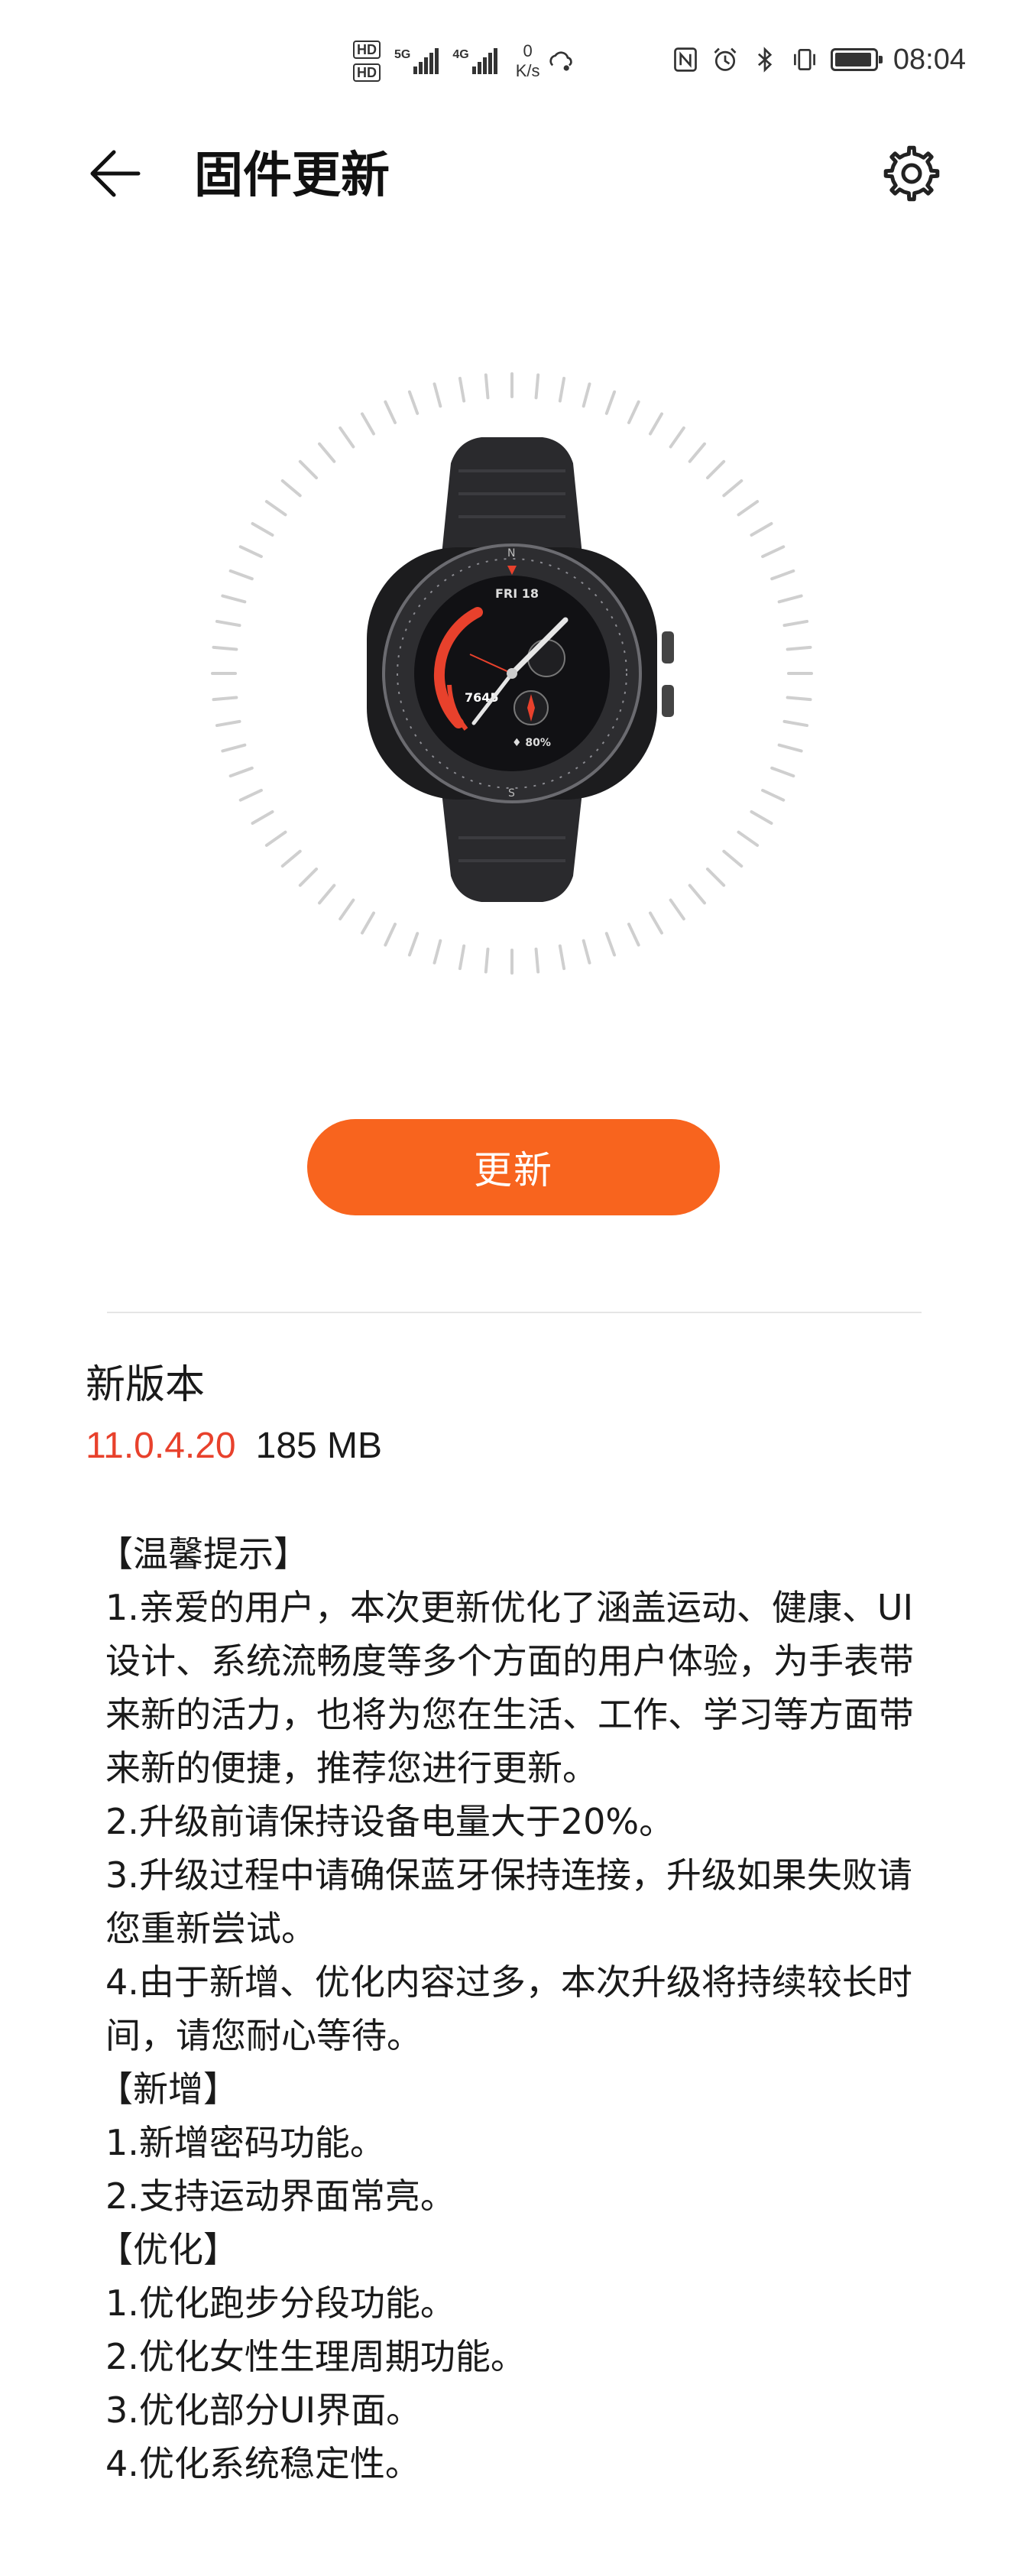  I want to click on signal-4g-icon: 4G, so click(474, 61).